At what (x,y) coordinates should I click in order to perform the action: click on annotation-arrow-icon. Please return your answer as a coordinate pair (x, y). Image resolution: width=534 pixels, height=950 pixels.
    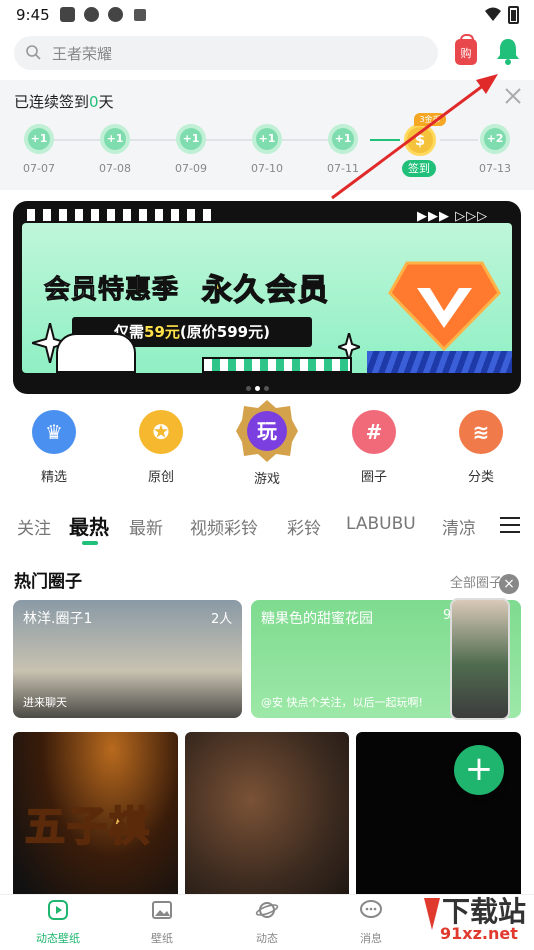
    Looking at the image, I should click on (414, 137).